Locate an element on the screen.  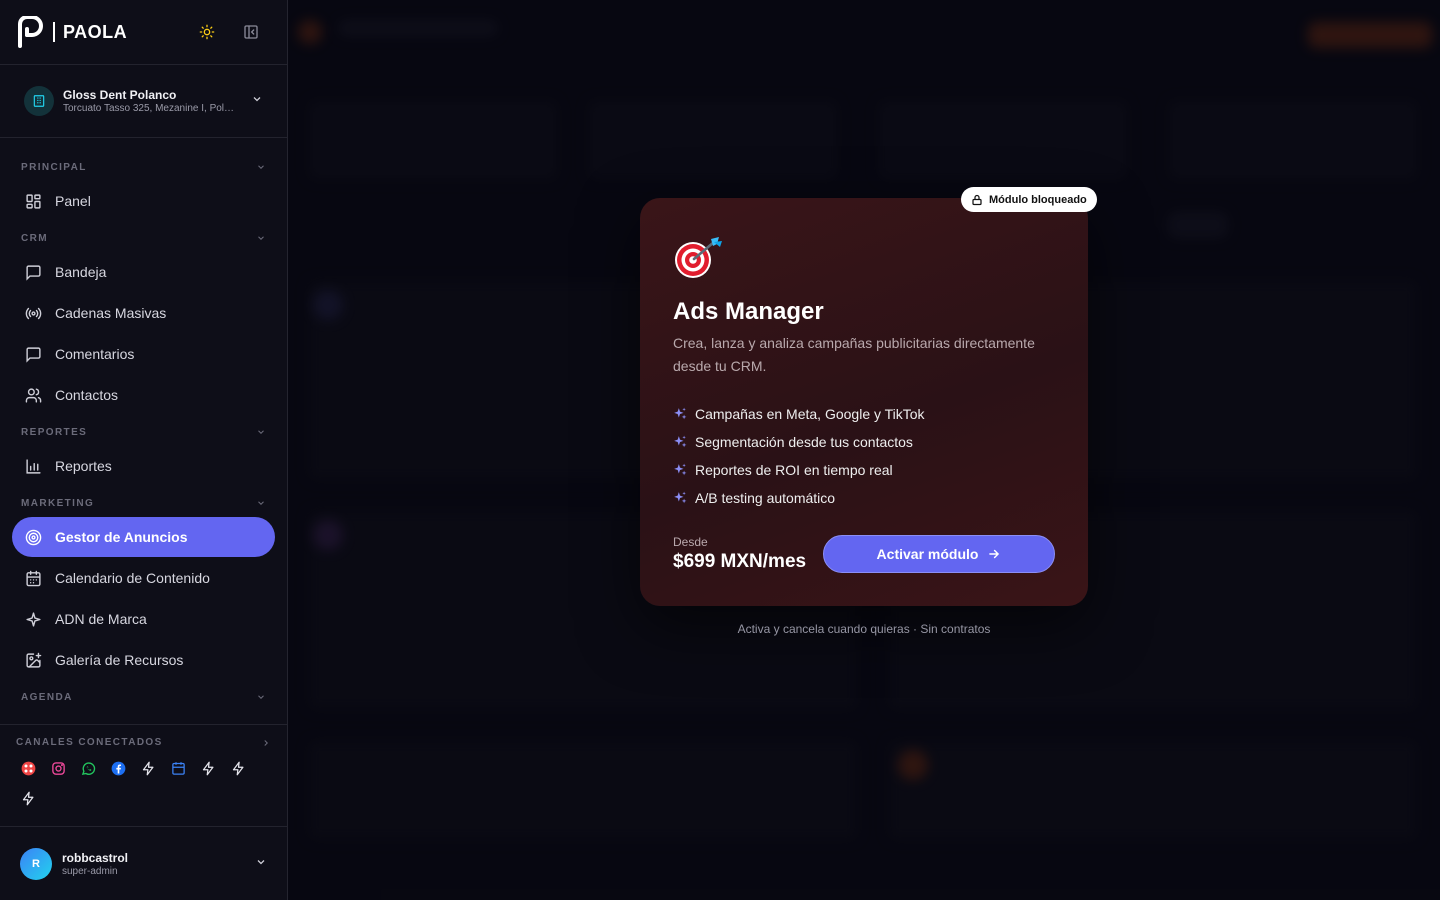
nav-section-reportes: REPORTES is located at coordinates (143, 432).